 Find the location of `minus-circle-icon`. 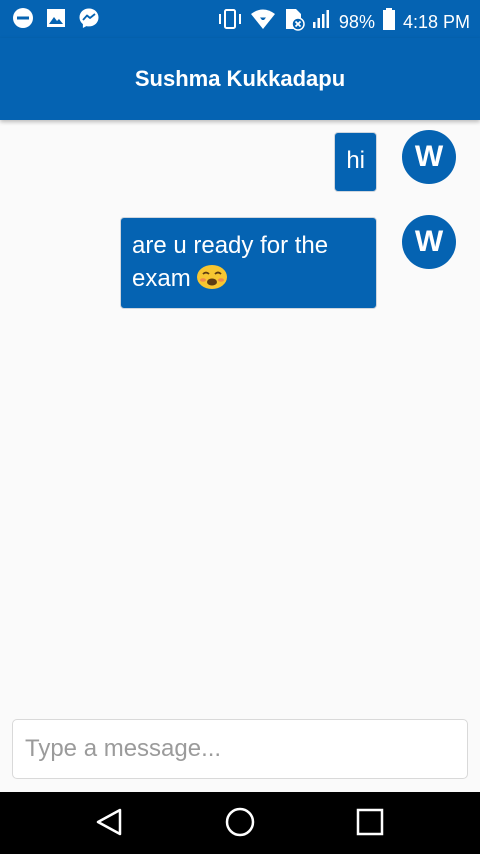

minus-circle-icon is located at coordinates (23, 20).